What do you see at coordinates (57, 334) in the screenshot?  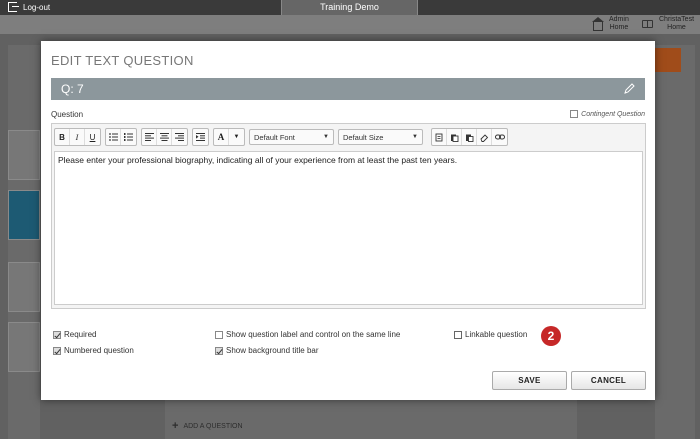 I see `required-checkbox` at bounding box center [57, 334].